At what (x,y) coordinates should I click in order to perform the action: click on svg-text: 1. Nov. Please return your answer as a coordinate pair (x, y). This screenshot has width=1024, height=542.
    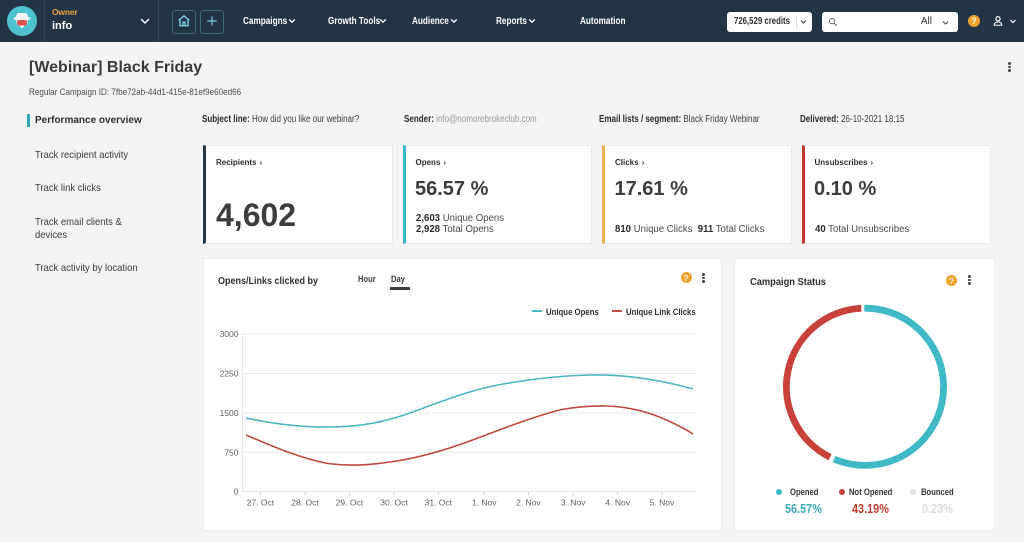
    Looking at the image, I should click on (484, 503).